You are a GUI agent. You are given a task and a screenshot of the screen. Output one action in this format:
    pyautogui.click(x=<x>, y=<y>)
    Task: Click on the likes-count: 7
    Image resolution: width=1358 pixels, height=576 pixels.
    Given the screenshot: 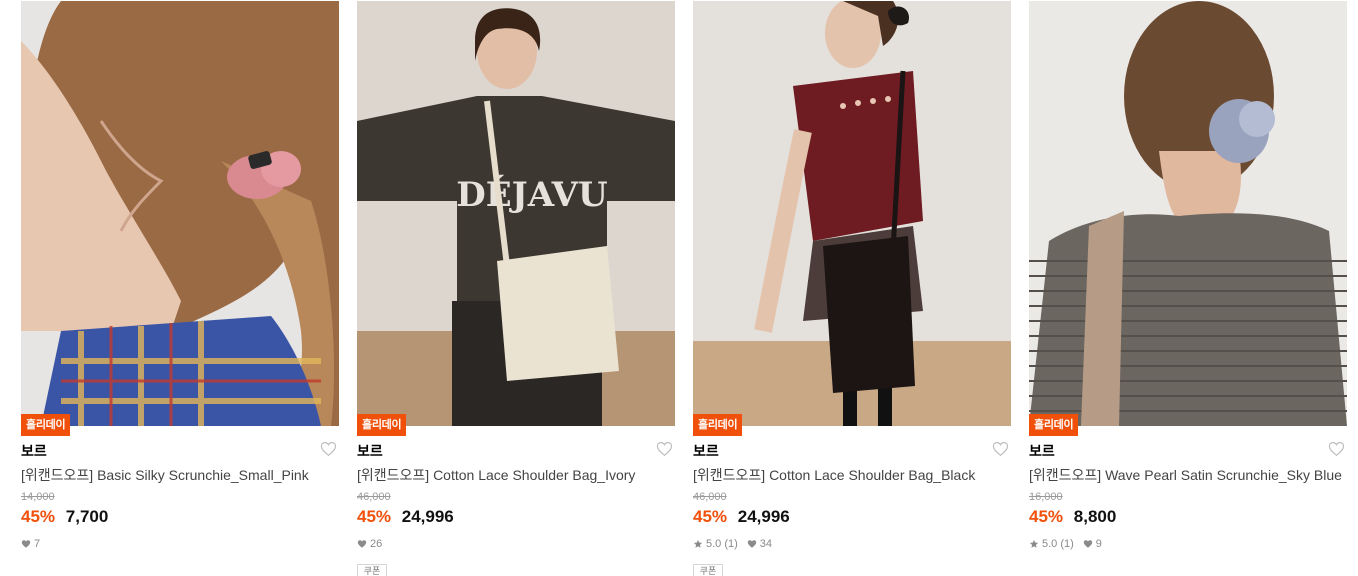 What is the action you would take?
    pyautogui.click(x=37, y=544)
    